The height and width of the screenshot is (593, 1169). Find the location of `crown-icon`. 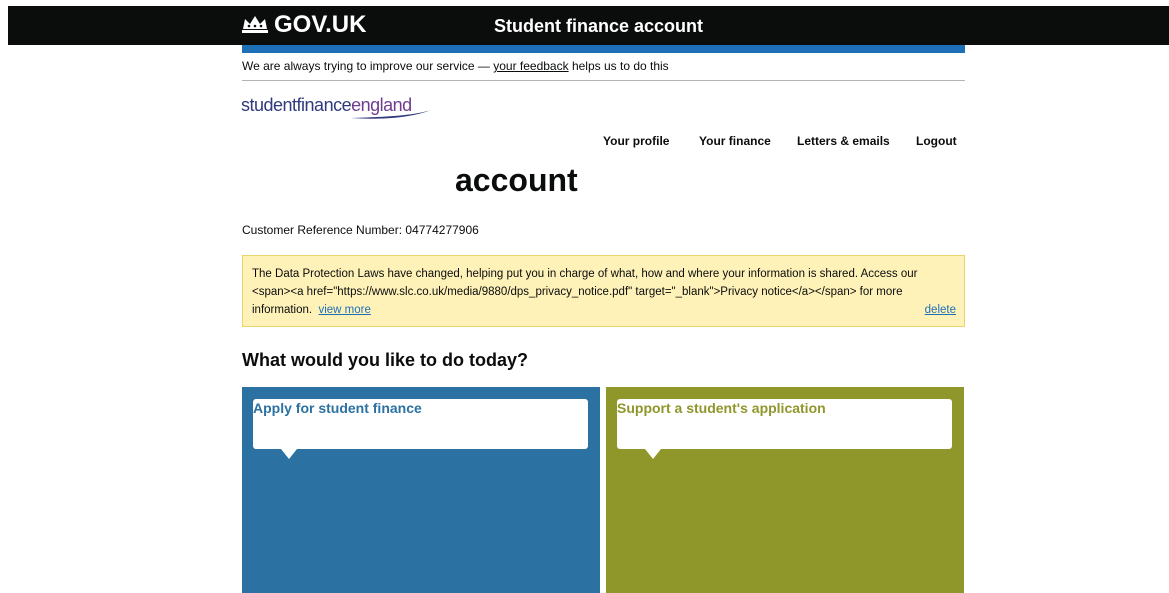

crown-icon is located at coordinates (255, 24).